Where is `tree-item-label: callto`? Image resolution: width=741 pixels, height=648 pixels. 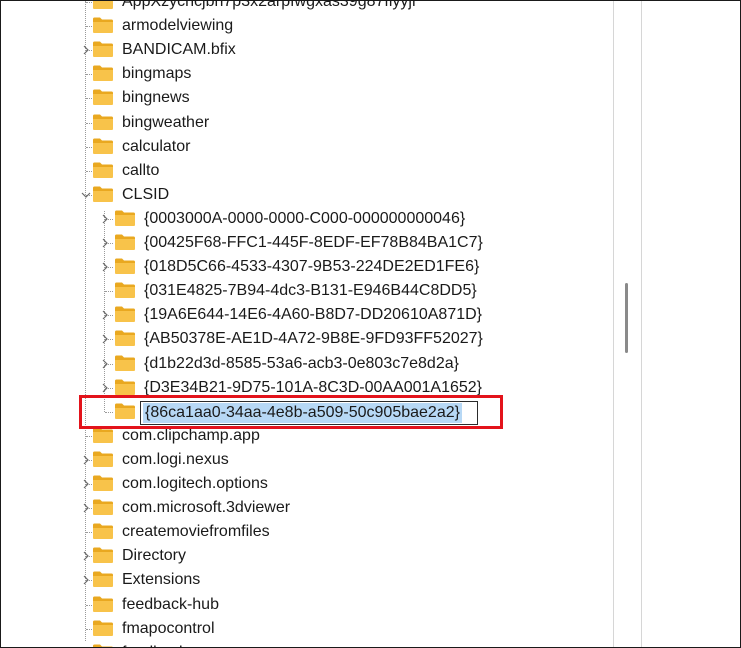
tree-item-label: callto is located at coordinates (141, 170).